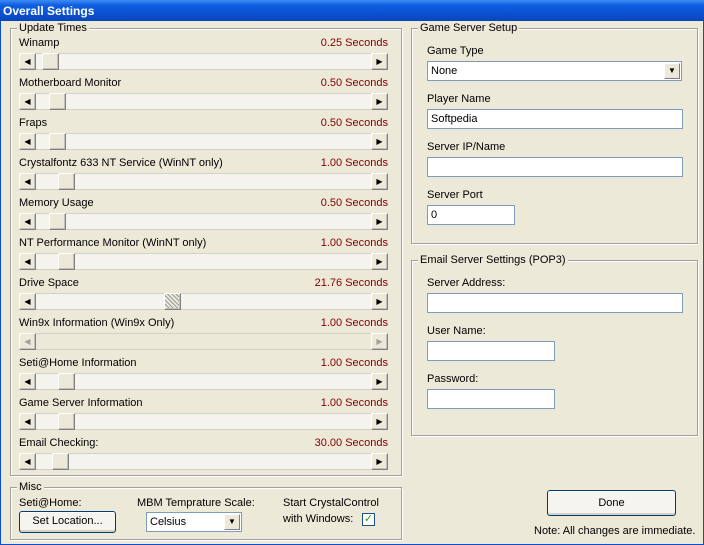 This screenshot has width=704, height=545. Describe the element at coordinates (491, 351) in the screenshot. I see `user-name-field` at that location.